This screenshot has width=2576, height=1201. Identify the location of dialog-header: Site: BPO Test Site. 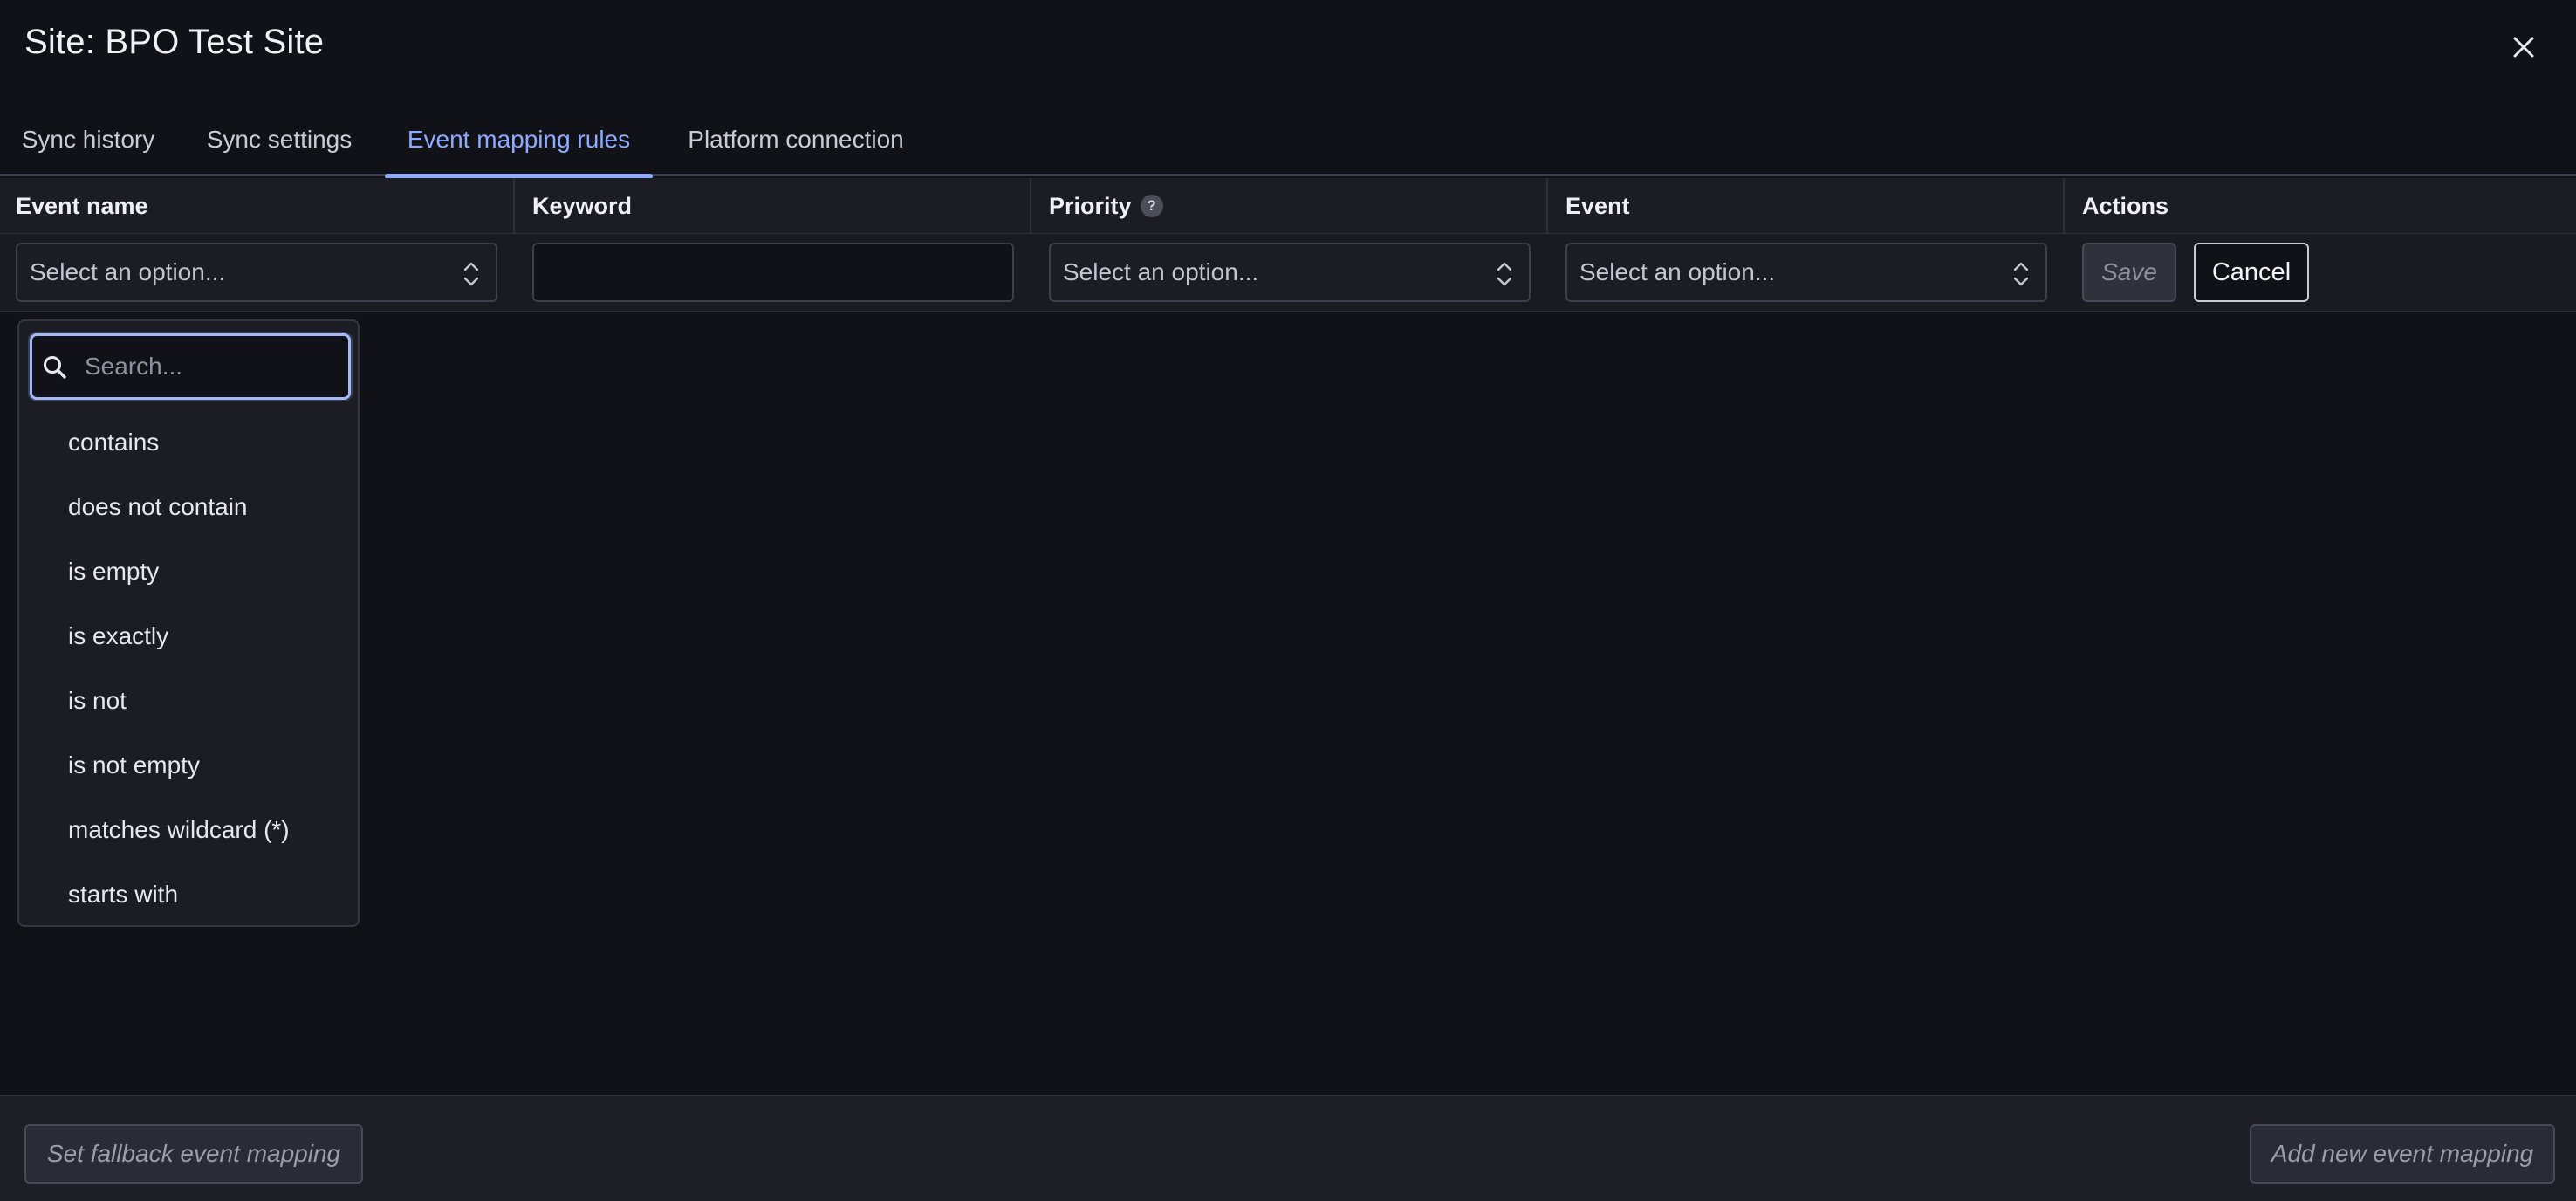
(1288, 48).